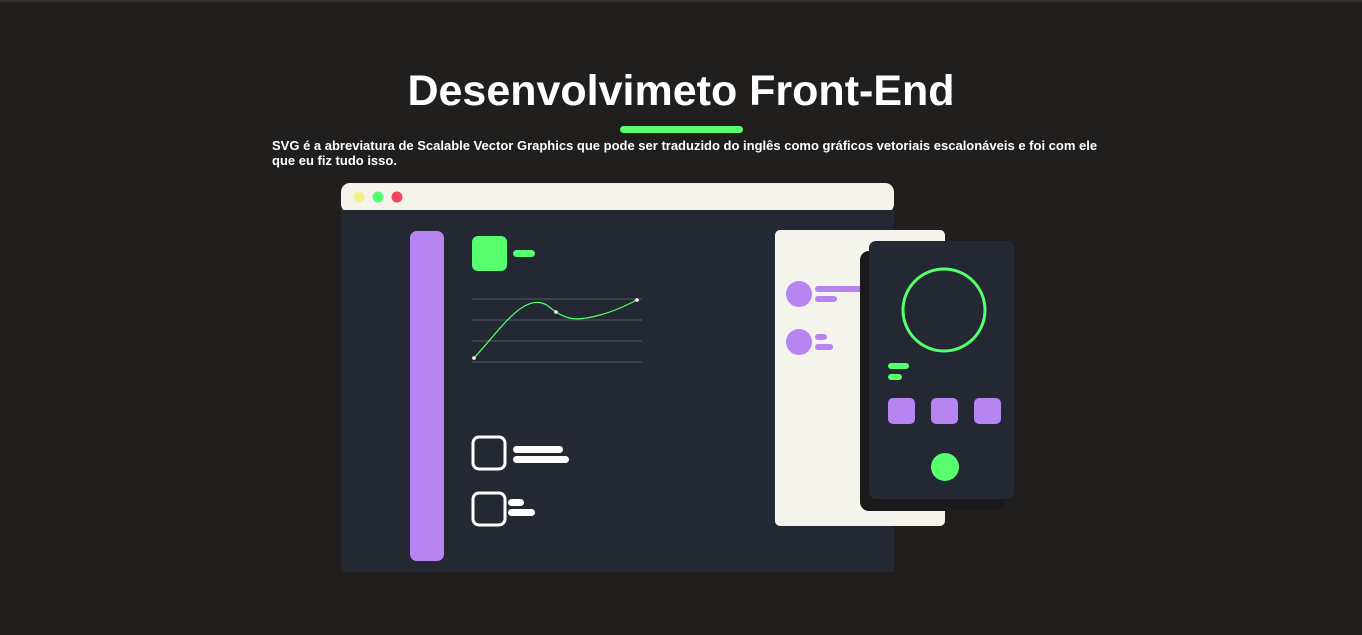 The image size is (1362, 635). I want to click on mobile-phone-icon, so click(937, 376).